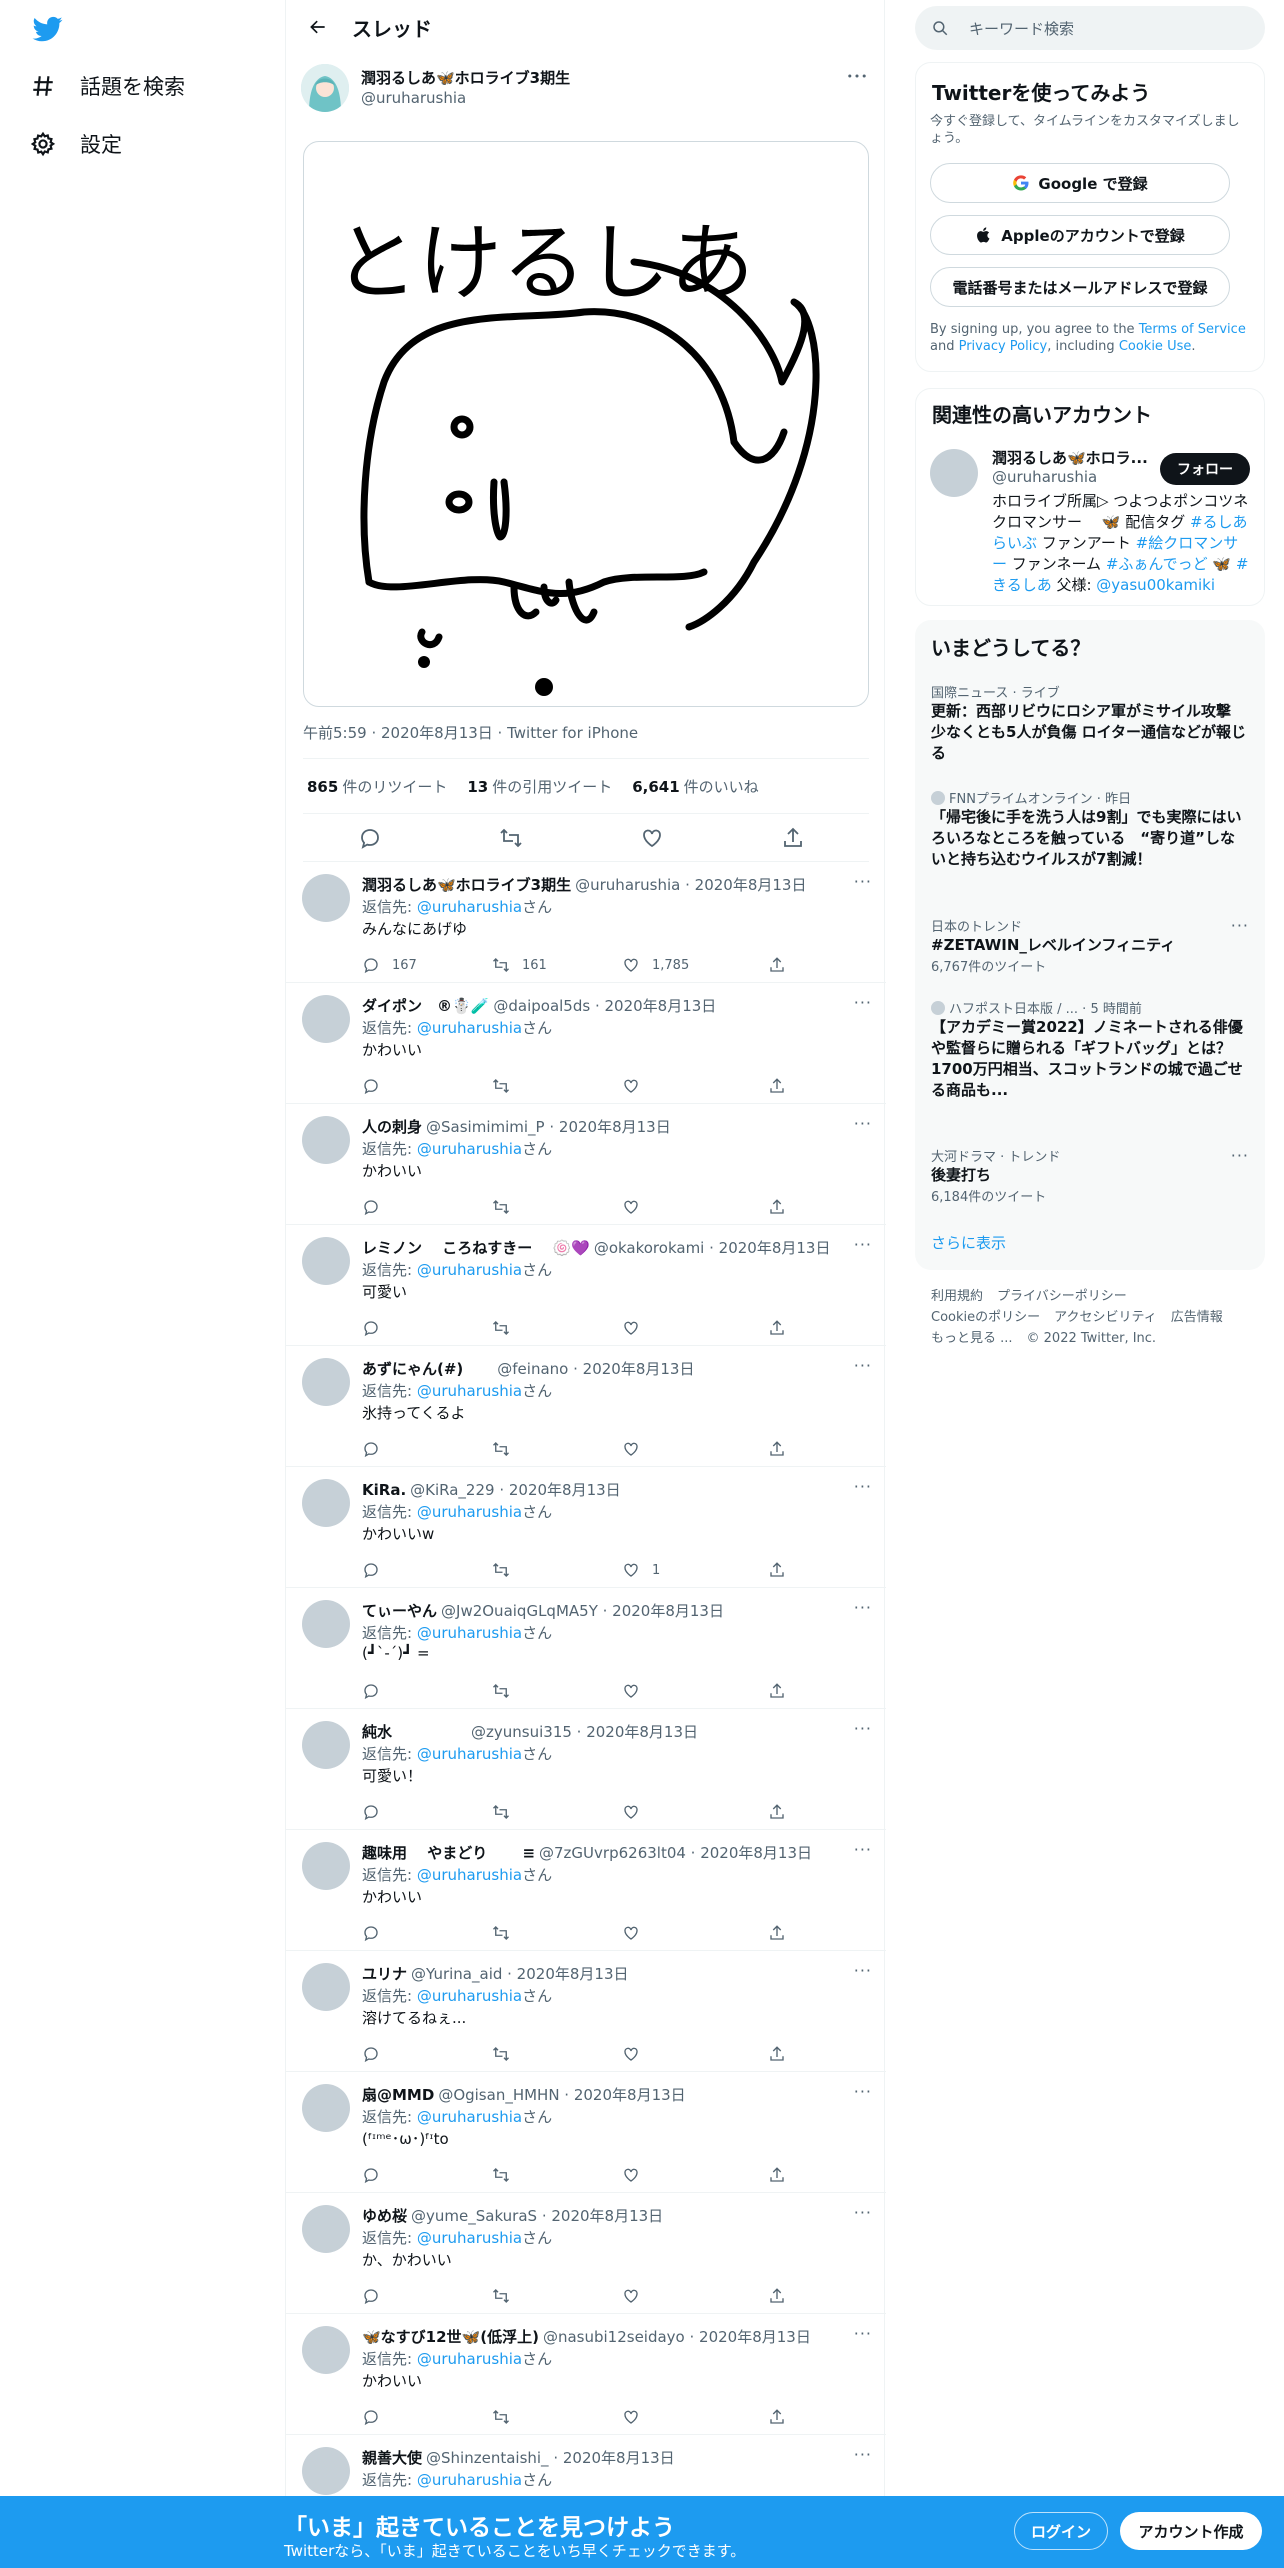 The height and width of the screenshot is (2568, 1284). What do you see at coordinates (1003, 346) in the screenshot?
I see `privacy-link: Privacy Policy` at bounding box center [1003, 346].